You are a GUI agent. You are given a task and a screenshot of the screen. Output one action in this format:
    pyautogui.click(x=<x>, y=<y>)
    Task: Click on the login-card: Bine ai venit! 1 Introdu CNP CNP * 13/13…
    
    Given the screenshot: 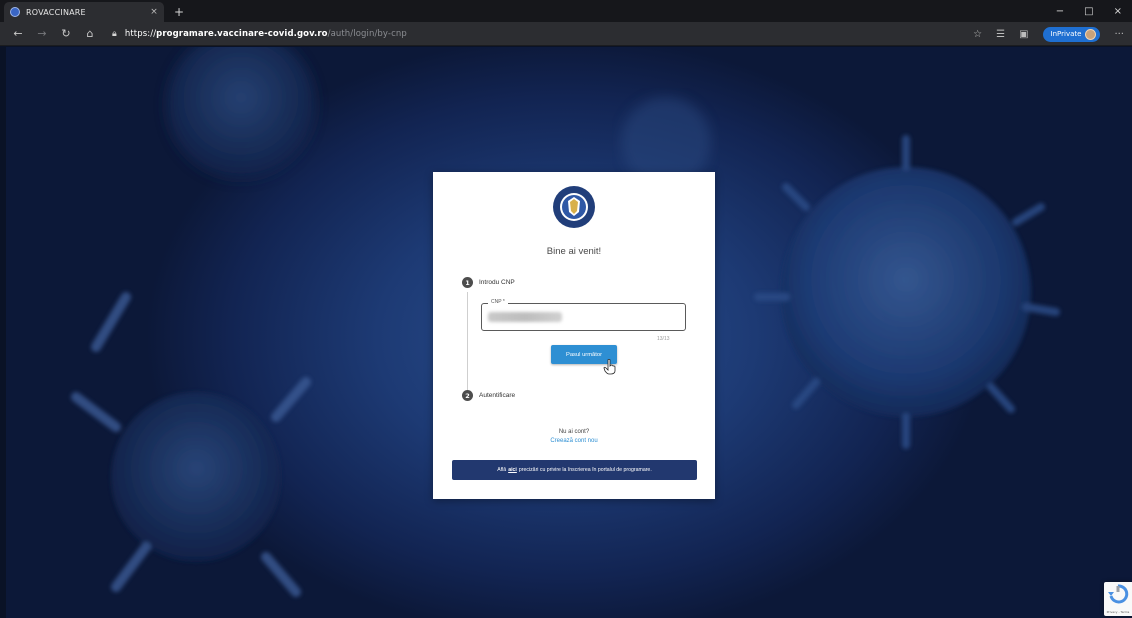 What is the action you would take?
    pyautogui.click(x=574, y=335)
    